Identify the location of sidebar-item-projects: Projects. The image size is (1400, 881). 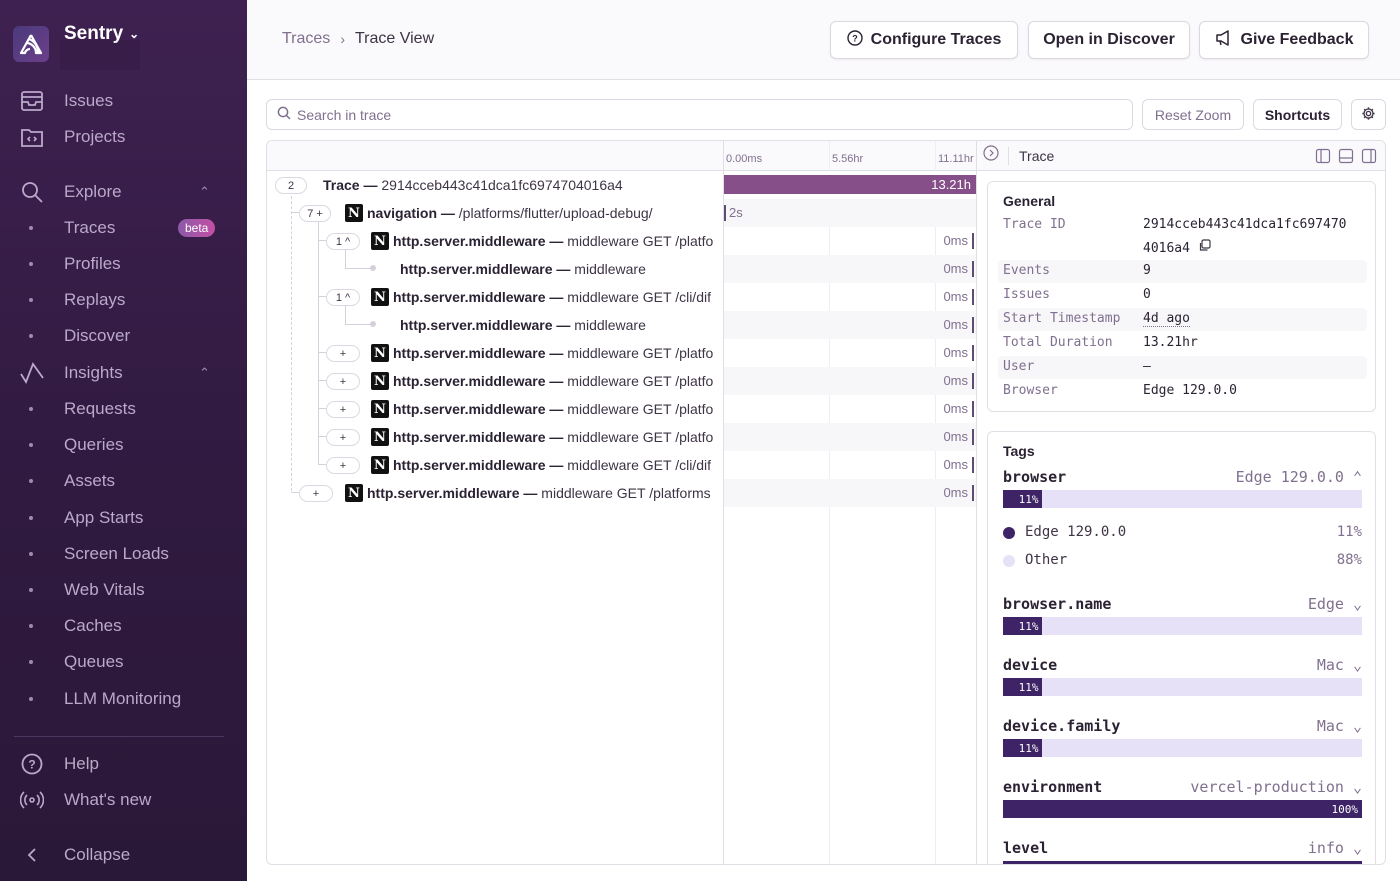
(123, 137).